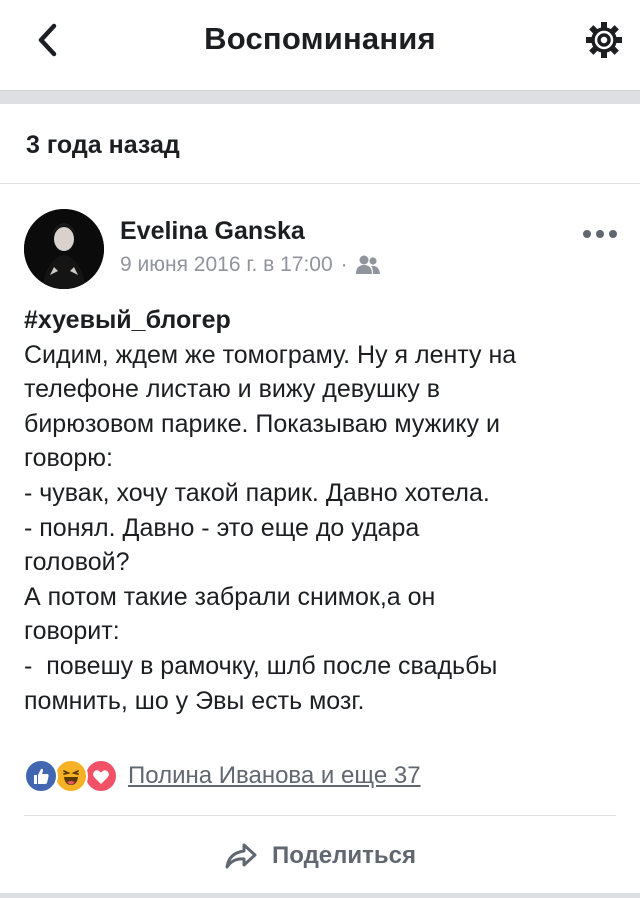 The height and width of the screenshot is (898, 640). Describe the element at coordinates (274, 776) in the screenshot. I see `reactions-summary: Полина Иванова и еще 37` at that location.